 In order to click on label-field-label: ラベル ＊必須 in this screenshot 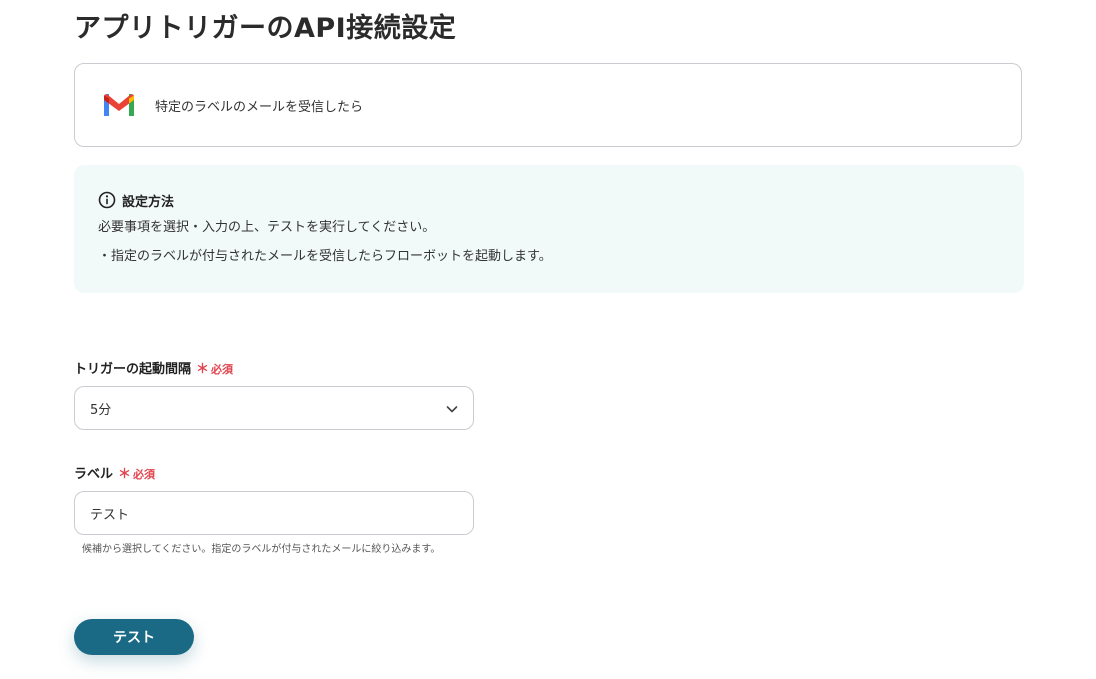, I will do `click(114, 472)`.